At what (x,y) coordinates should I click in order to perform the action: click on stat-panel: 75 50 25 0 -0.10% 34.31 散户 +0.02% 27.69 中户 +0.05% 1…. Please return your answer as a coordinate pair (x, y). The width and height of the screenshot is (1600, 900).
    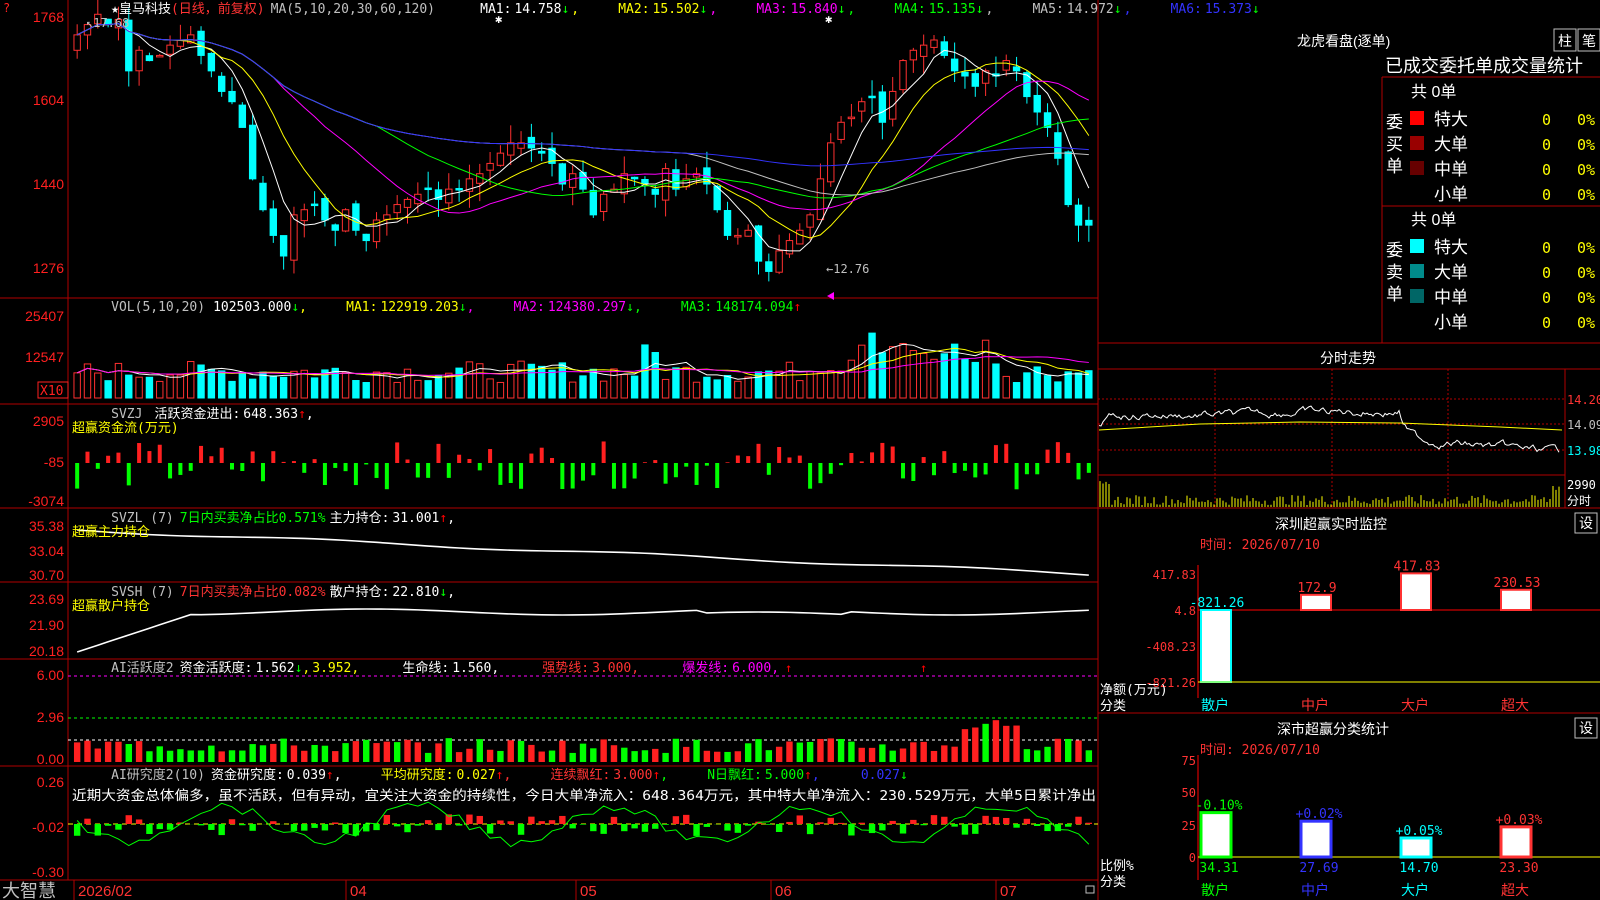
    Looking at the image, I should click on (1391, 826).